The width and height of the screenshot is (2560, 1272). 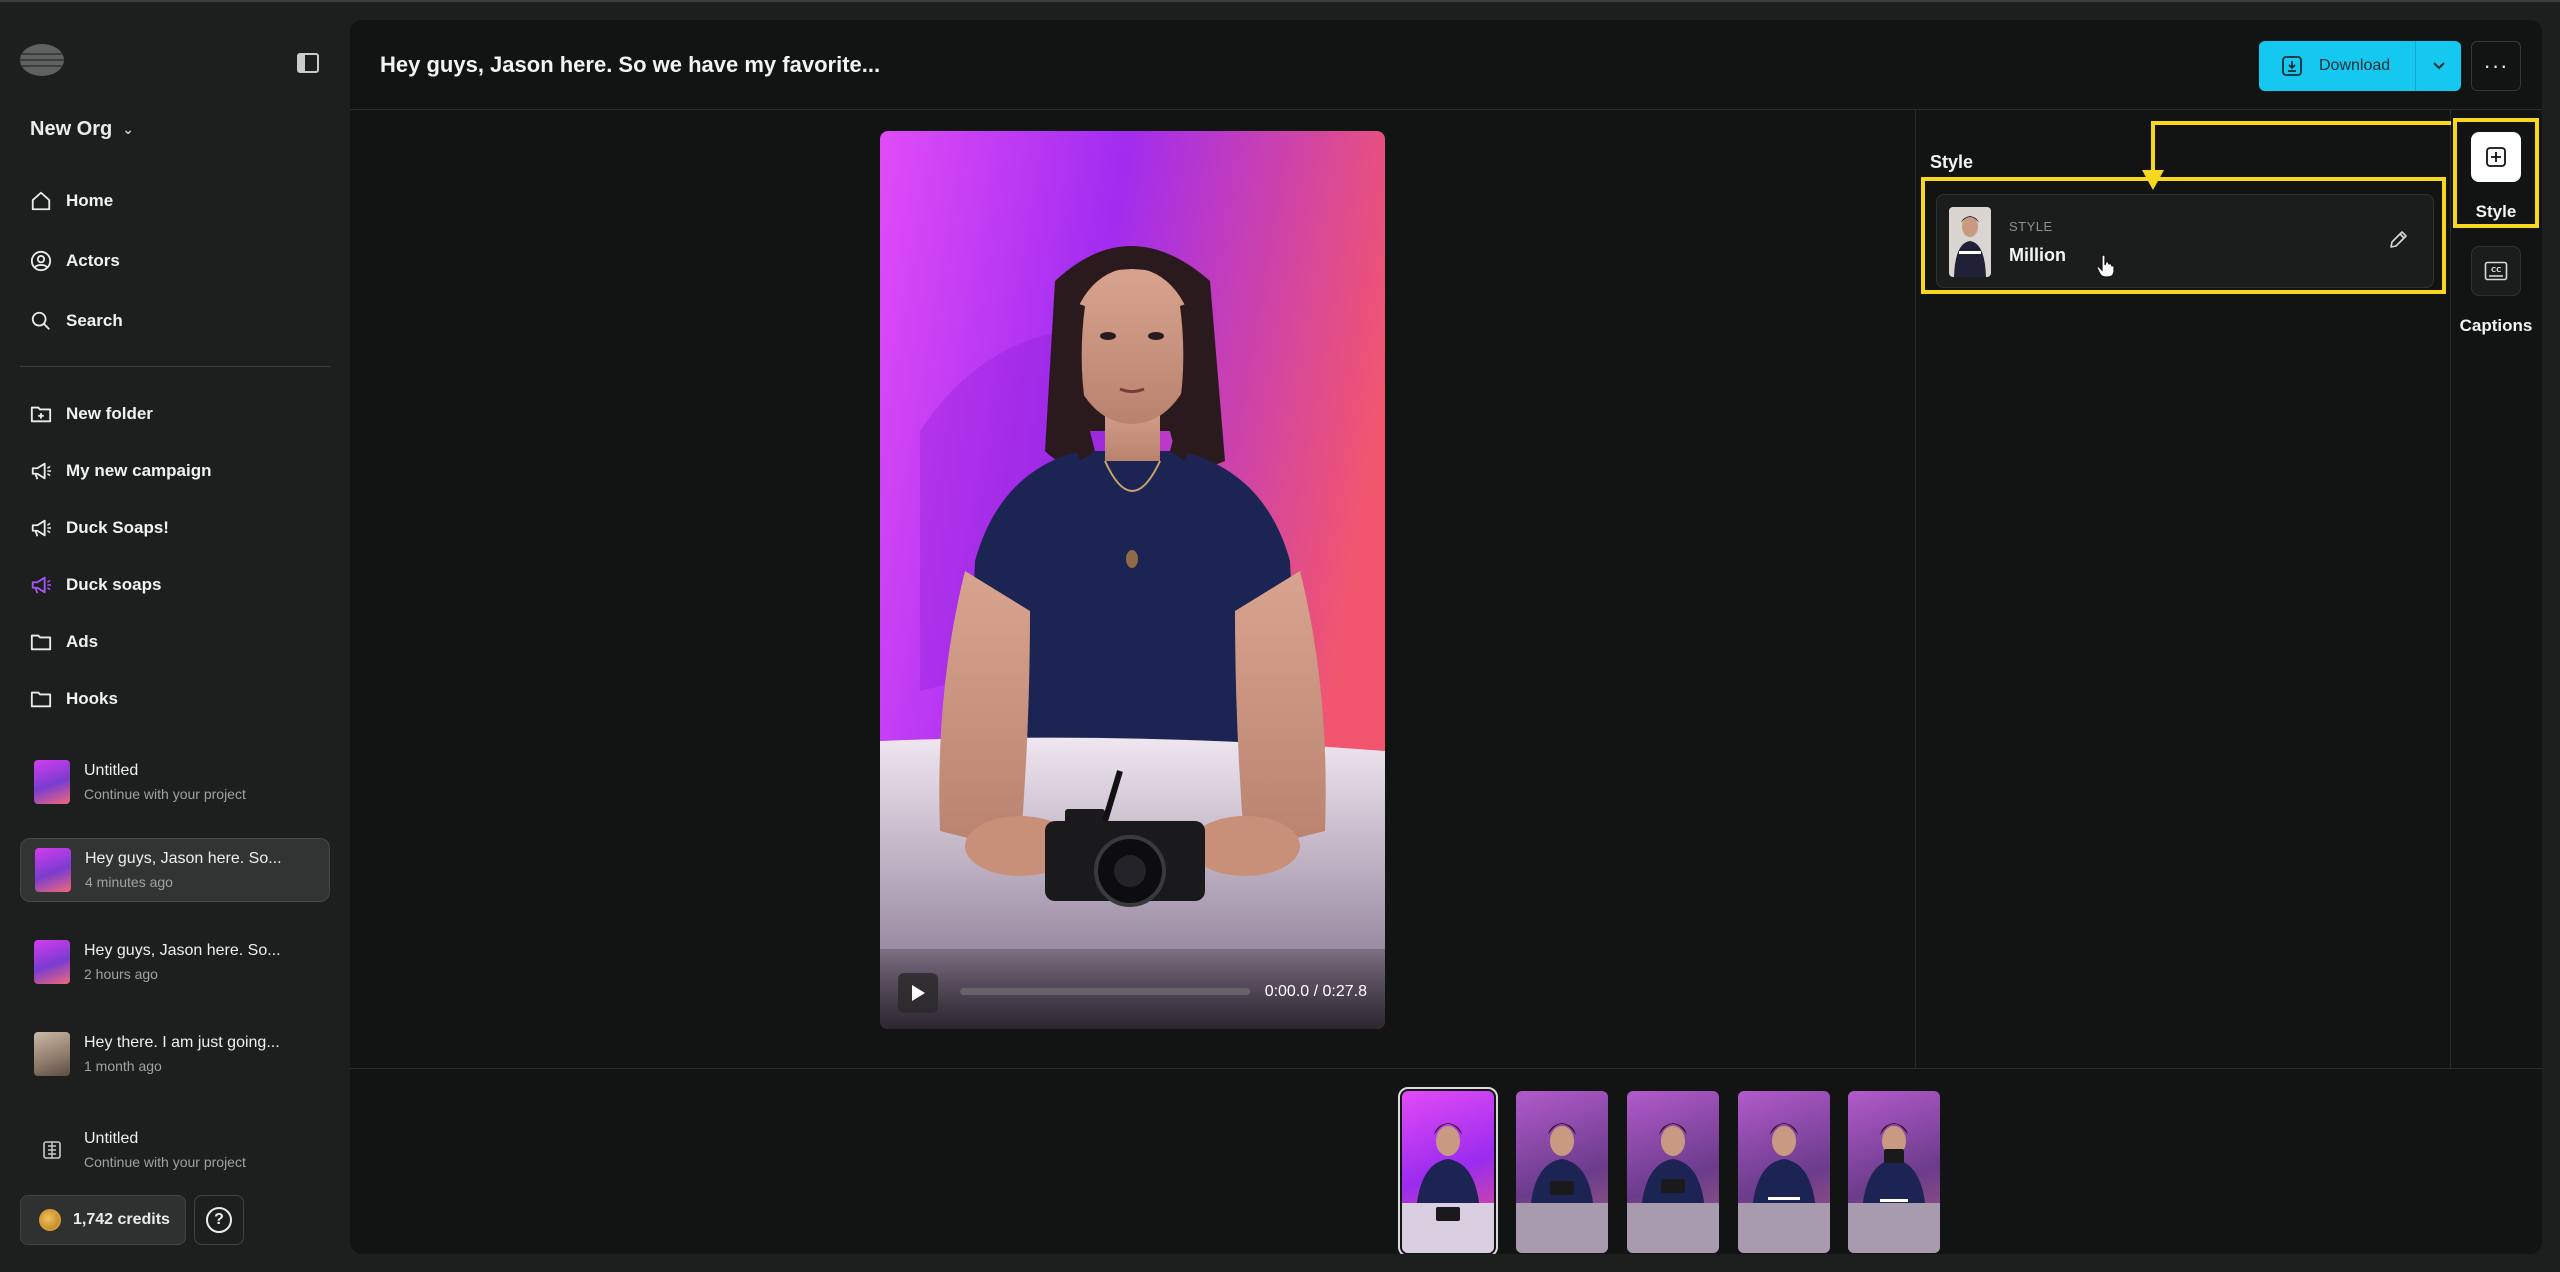 What do you see at coordinates (129, 882) in the screenshot?
I see `project-subtitle: 4 minutes ago` at bounding box center [129, 882].